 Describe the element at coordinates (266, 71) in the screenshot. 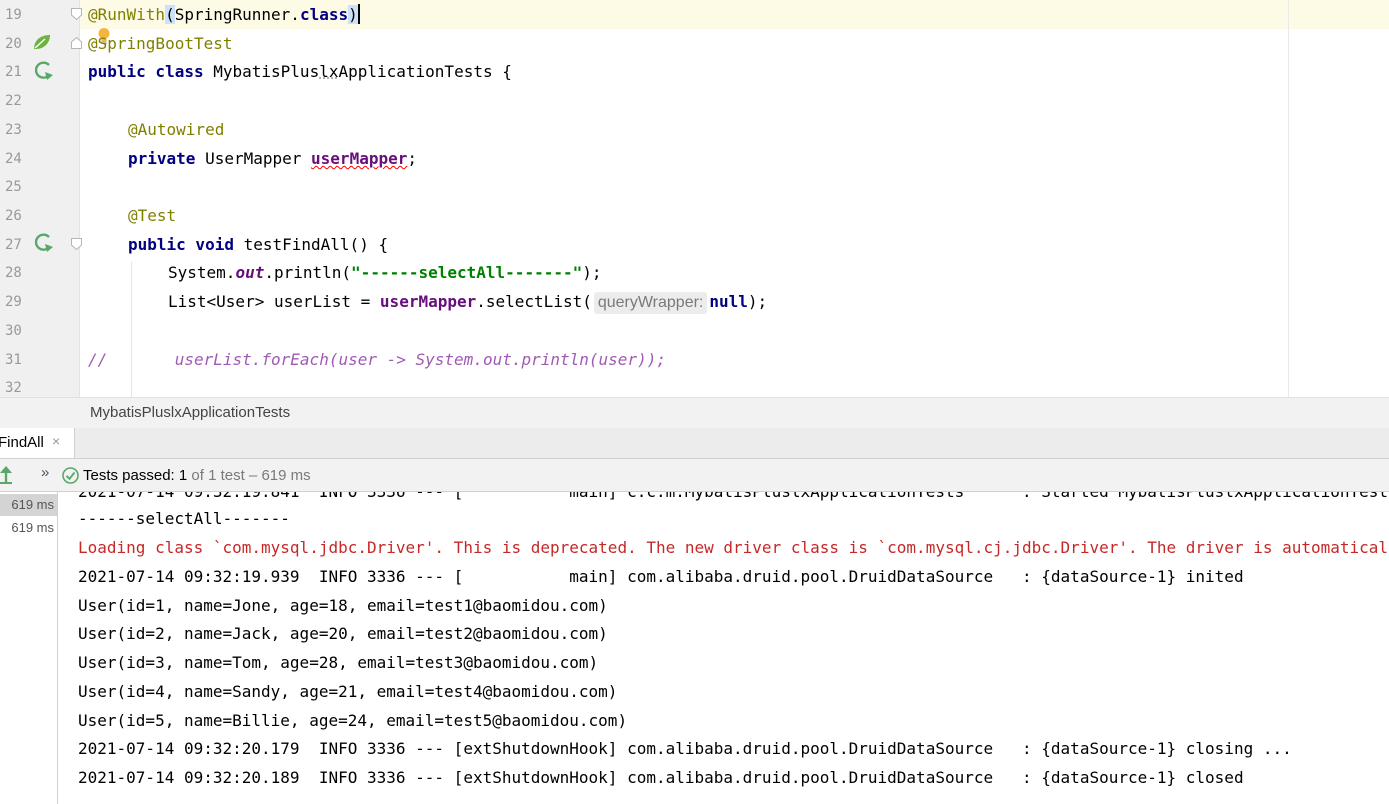

I see `class-name-part: MybatisPlus` at that location.